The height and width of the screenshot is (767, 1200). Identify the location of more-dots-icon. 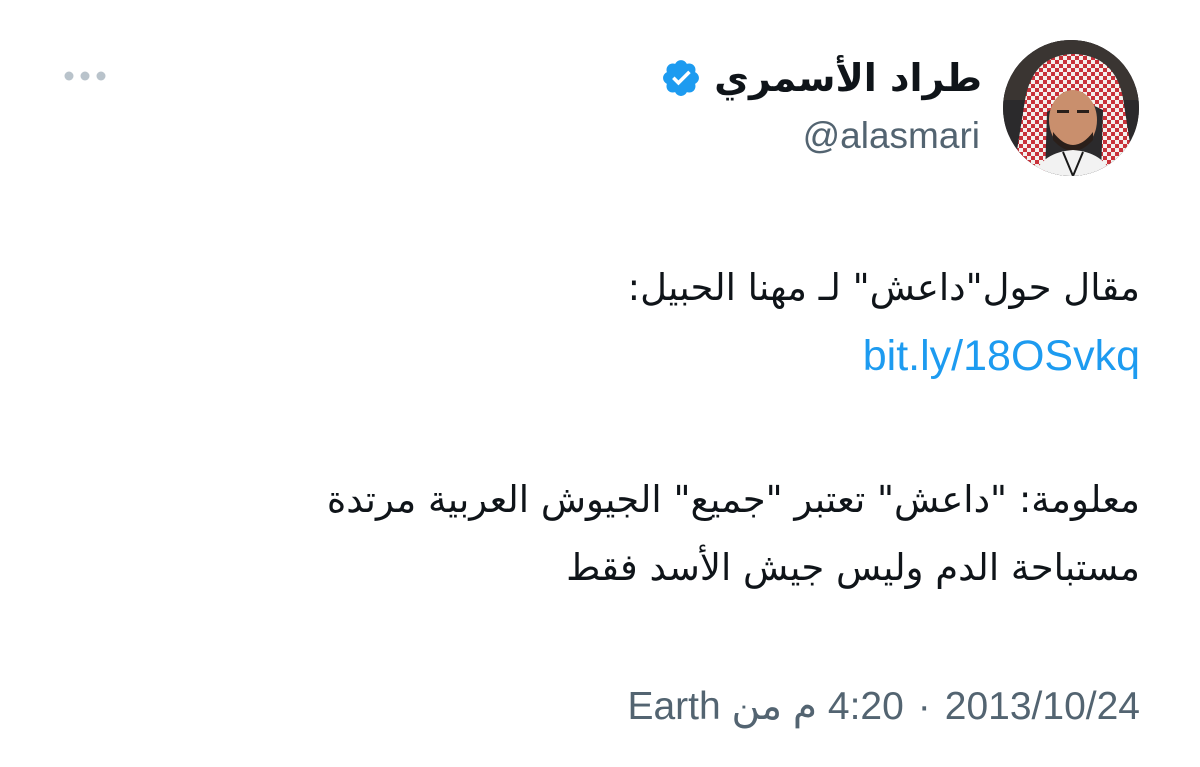
(85, 76).